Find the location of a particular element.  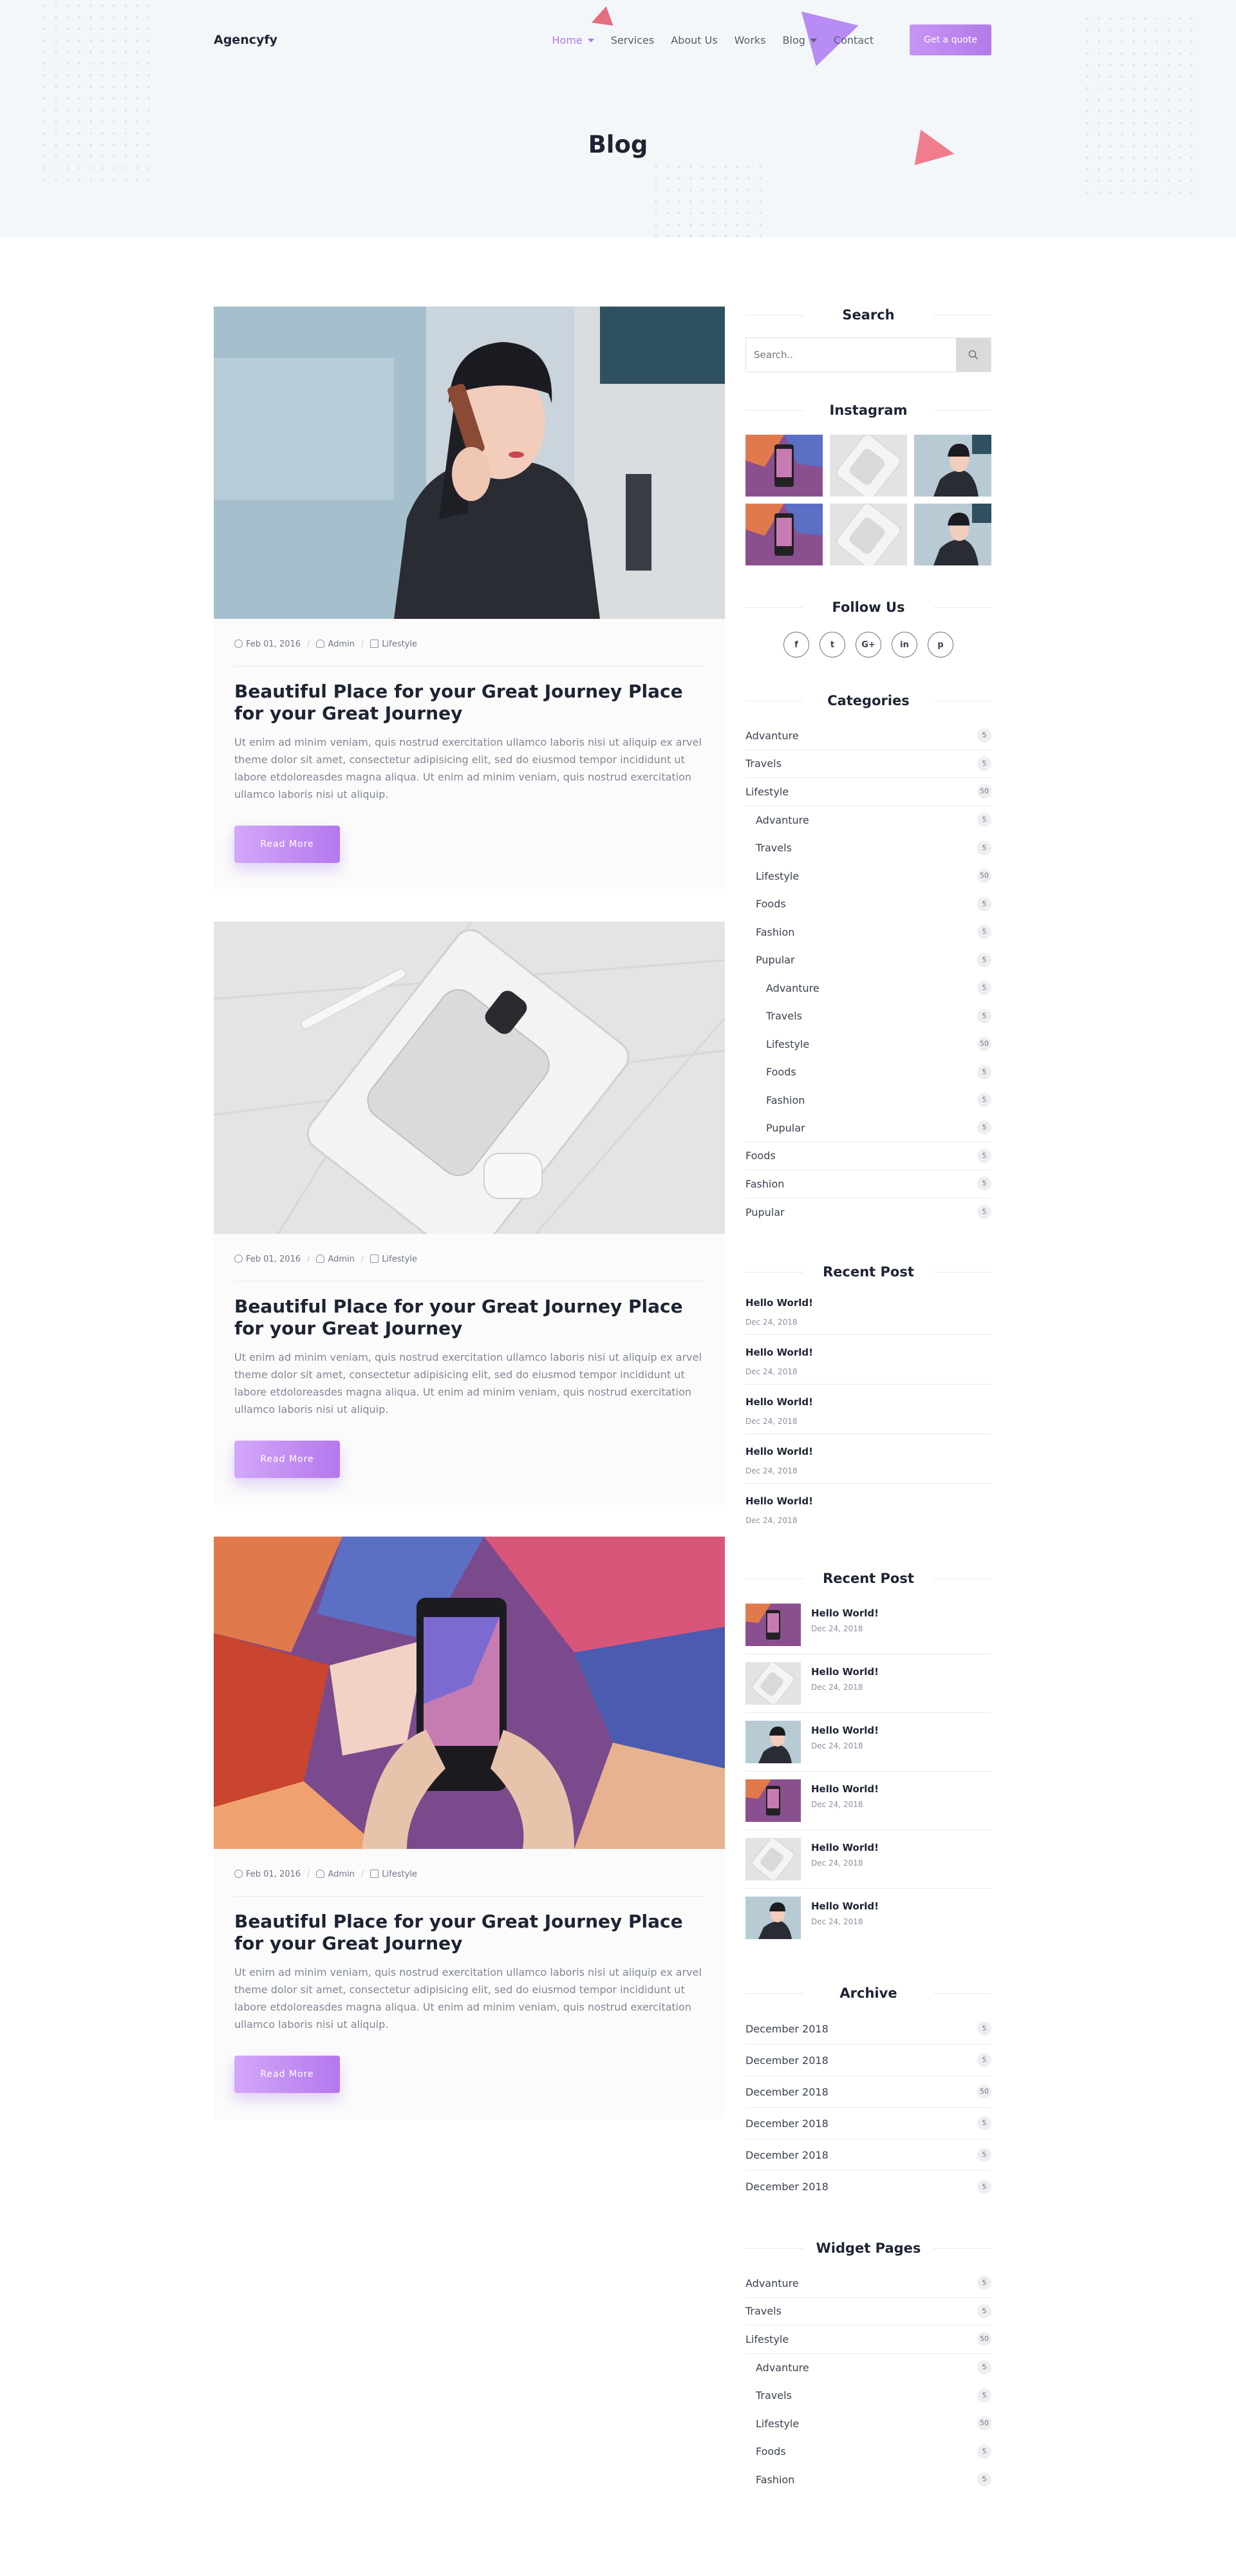

author-text: Admin is located at coordinates (341, 1874).